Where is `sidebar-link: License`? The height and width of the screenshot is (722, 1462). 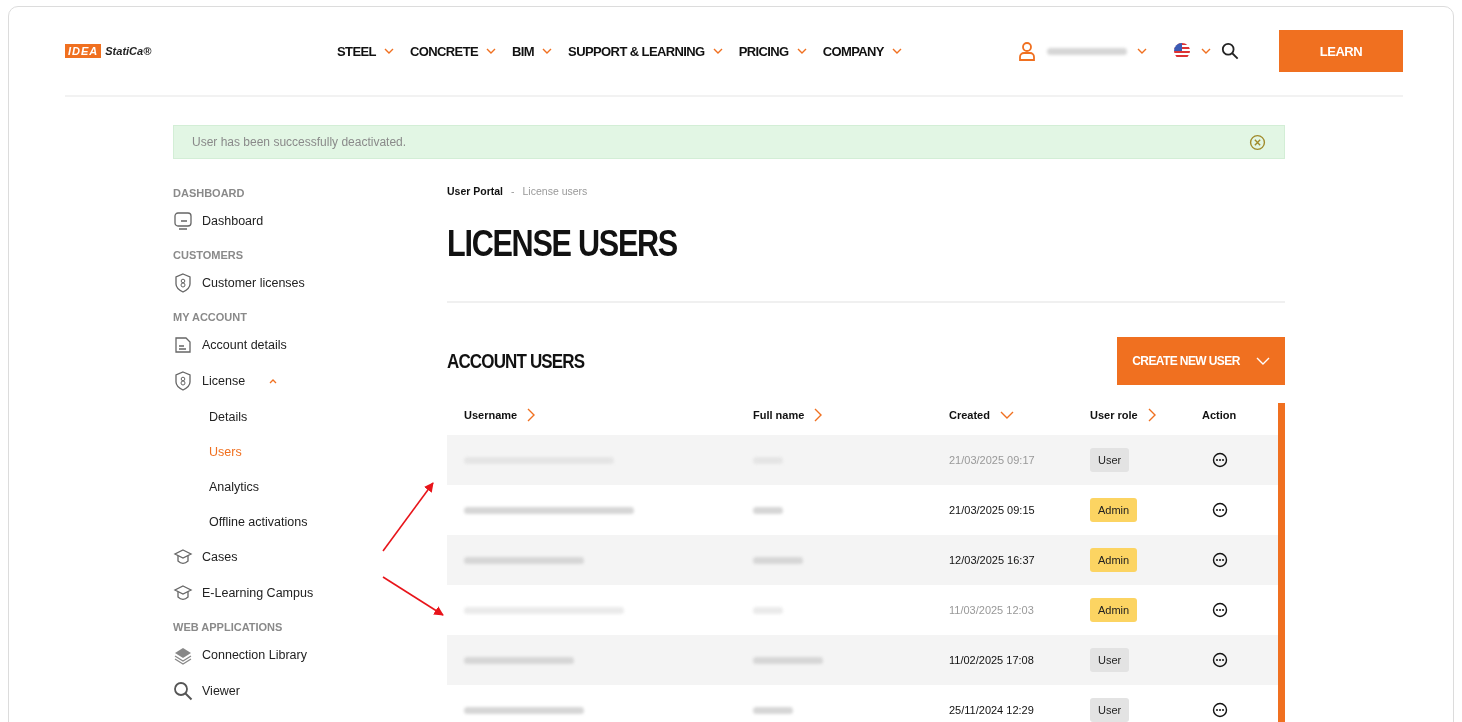
sidebar-link: License is located at coordinates (224, 381).